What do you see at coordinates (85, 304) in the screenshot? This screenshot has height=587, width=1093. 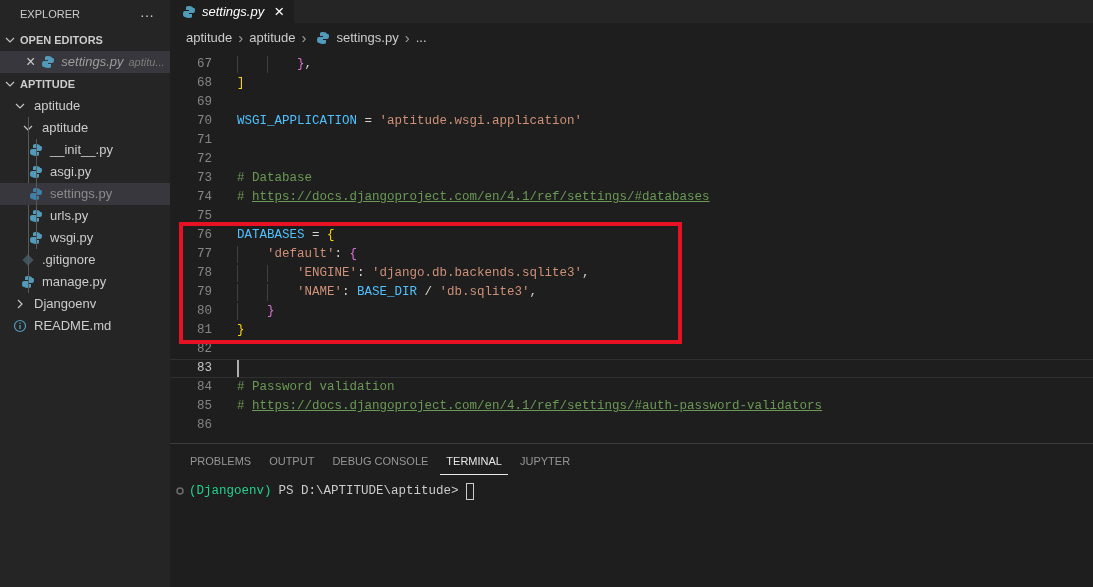 I see `tree-item: Djangoenv` at bounding box center [85, 304].